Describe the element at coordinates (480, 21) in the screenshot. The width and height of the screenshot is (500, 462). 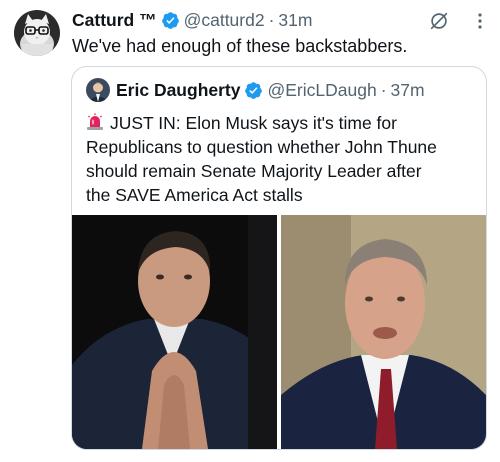
I see `more-options-icon` at that location.